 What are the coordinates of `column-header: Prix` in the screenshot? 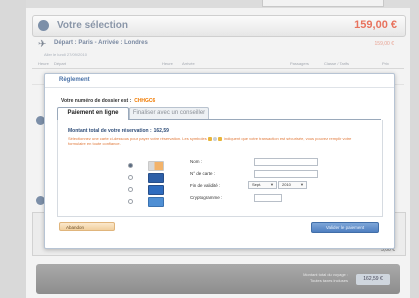 It's located at (385, 63).